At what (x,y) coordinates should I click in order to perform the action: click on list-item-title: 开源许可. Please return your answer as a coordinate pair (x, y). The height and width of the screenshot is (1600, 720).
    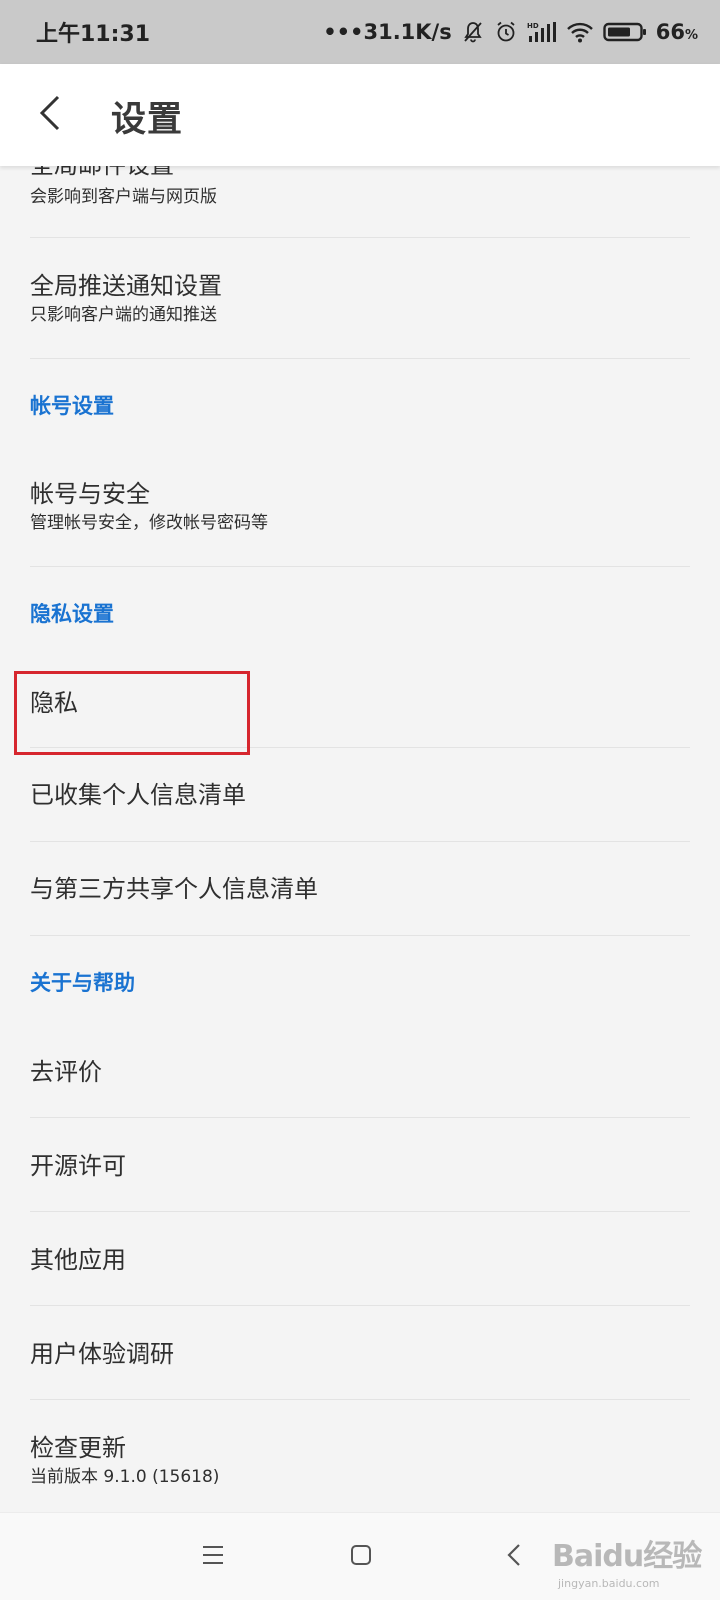
    Looking at the image, I should click on (78, 1166).